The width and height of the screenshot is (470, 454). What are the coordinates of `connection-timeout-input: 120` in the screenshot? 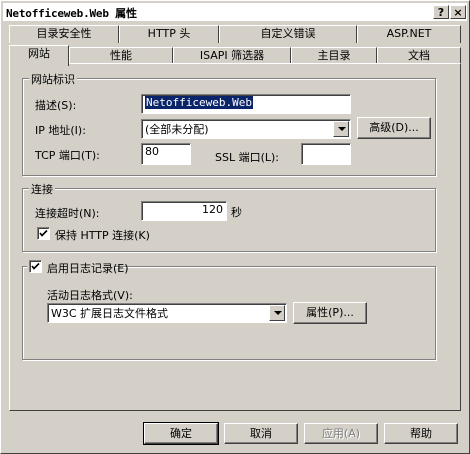 It's located at (184, 211).